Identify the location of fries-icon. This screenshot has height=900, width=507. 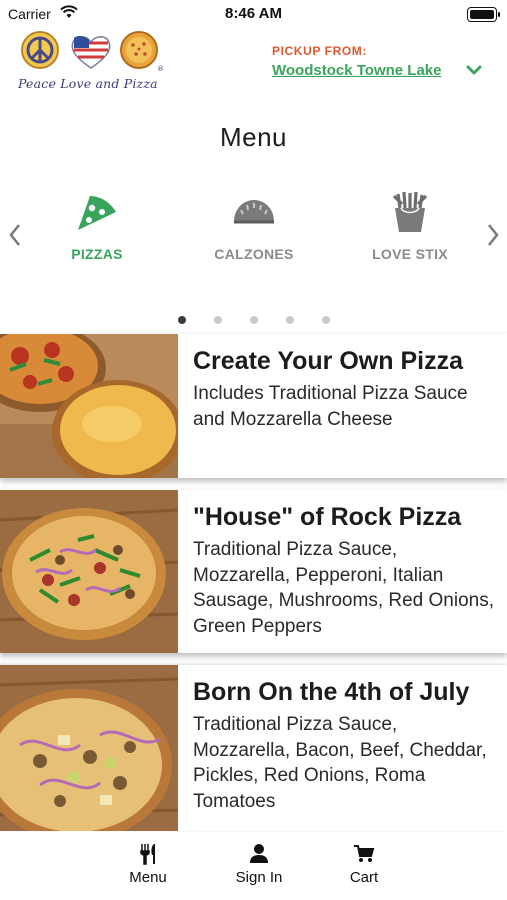
(410, 211).